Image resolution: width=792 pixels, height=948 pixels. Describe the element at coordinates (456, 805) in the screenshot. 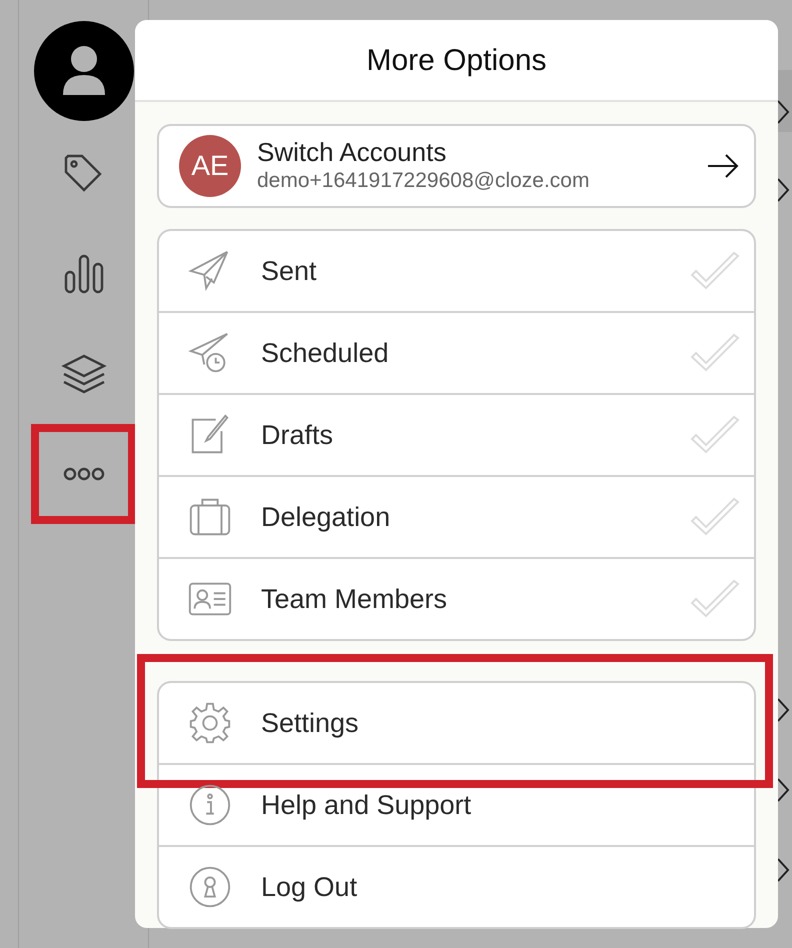

I see `menu-item: Help and Support` at that location.